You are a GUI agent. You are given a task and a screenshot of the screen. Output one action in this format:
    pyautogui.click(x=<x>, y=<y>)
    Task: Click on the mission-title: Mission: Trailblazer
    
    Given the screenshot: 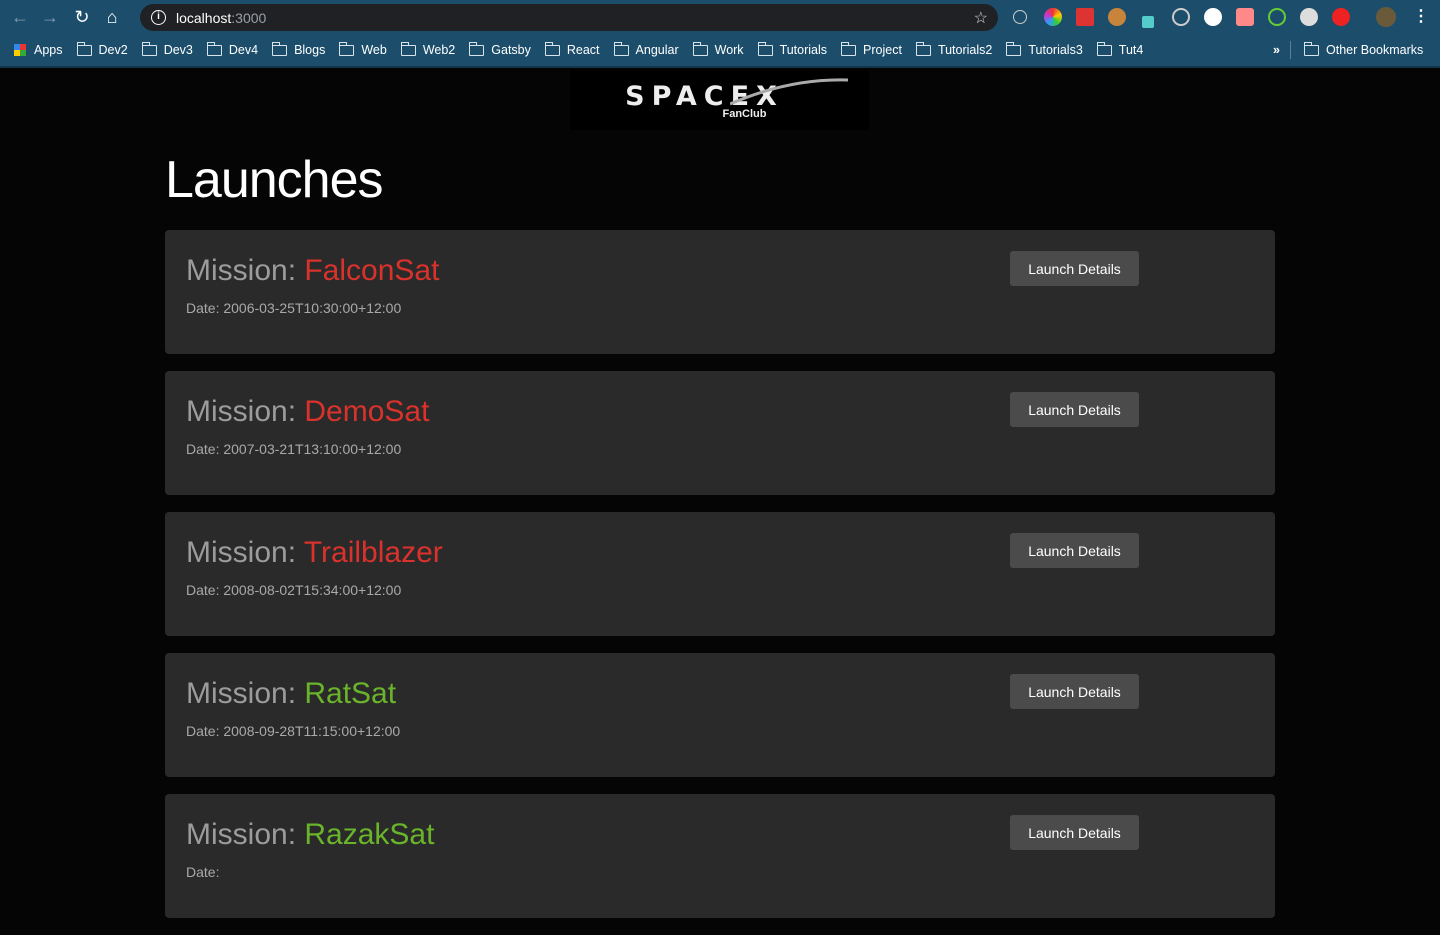 What is the action you would take?
    pyautogui.click(x=314, y=553)
    